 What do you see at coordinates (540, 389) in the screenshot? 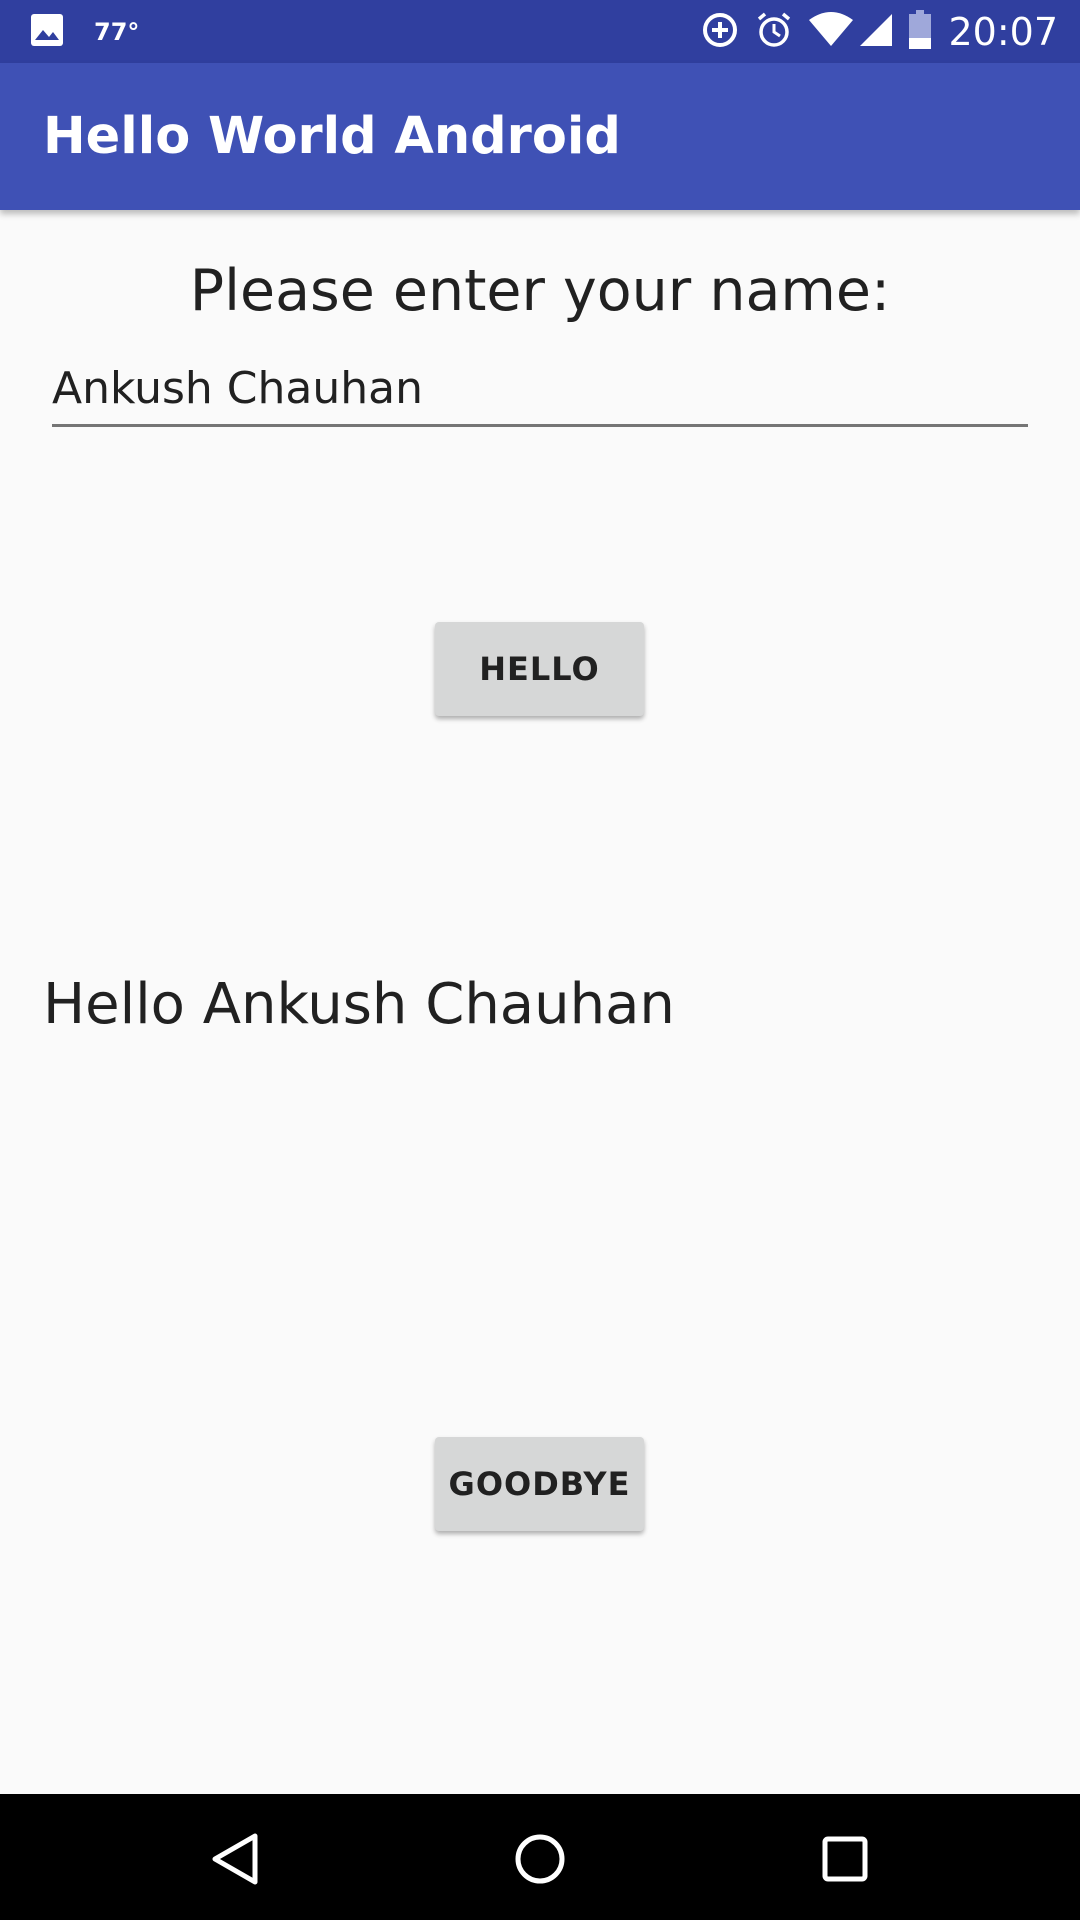
I see `name-input` at bounding box center [540, 389].